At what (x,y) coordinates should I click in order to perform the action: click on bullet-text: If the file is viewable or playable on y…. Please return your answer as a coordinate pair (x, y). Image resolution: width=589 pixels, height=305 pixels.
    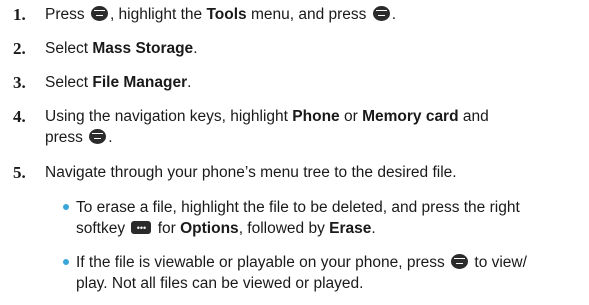
    Looking at the image, I should click on (301, 273).